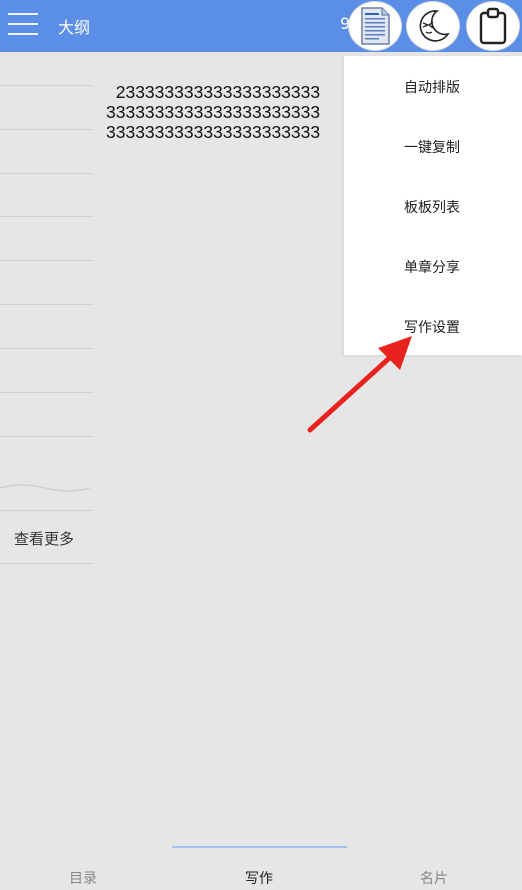  What do you see at coordinates (432, 147) in the screenshot?
I see `menu-item-copy-all: 一键复制` at bounding box center [432, 147].